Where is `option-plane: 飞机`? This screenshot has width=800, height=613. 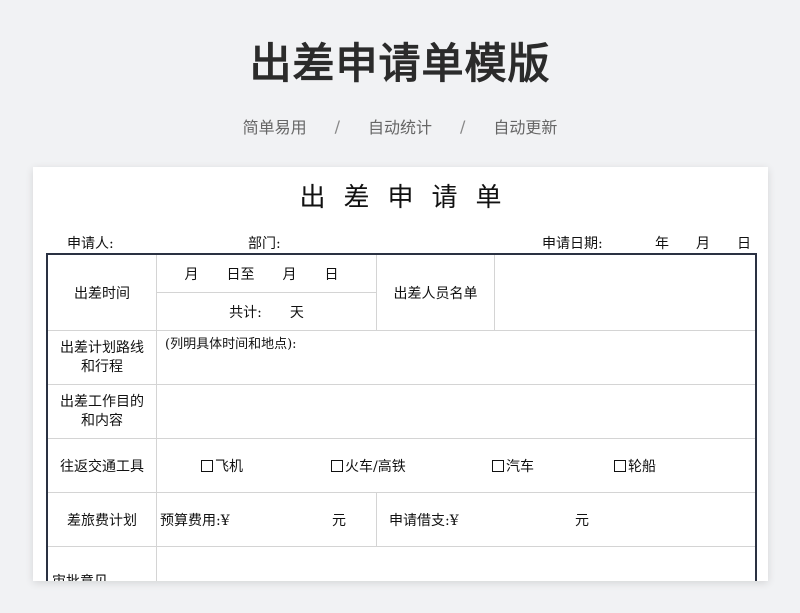
option-plane: 飞机 is located at coordinates (222, 466).